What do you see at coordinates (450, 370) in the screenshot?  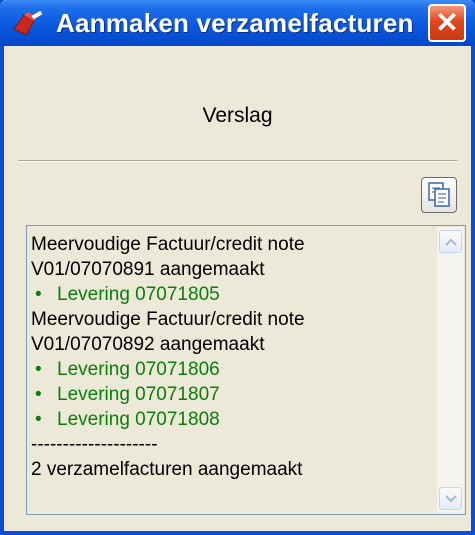 I see `vertical-scrollbar` at bounding box center [450, 370].